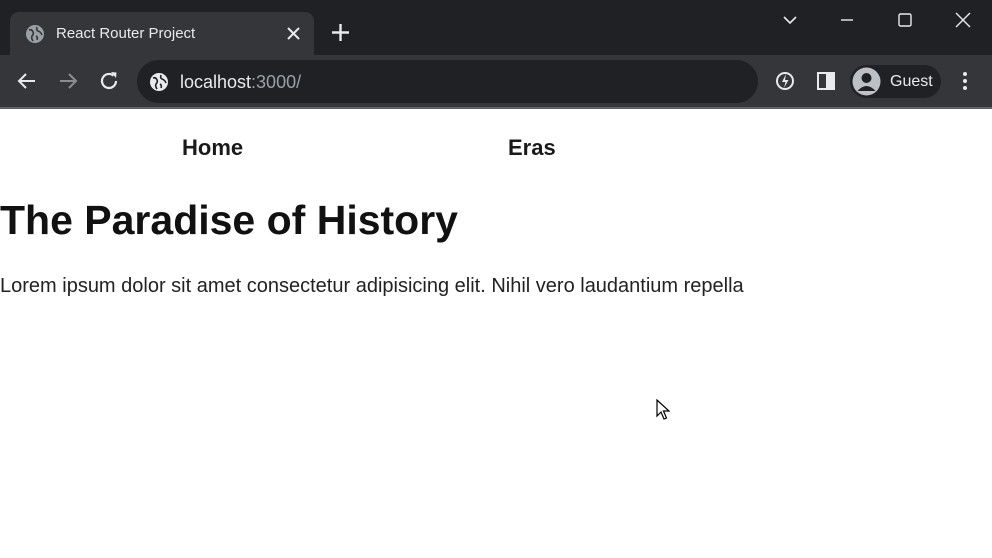 The height and width of the screenshot is (558, 992). I want to click on close-tab-icon, so click(293, 33).